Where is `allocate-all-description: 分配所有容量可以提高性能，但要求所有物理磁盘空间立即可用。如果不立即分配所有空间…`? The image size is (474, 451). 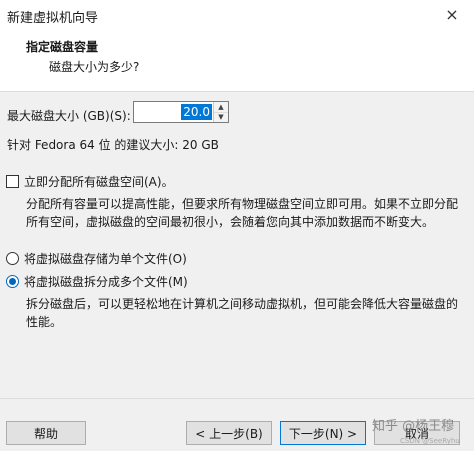
allocate-all-description: 分配所有容量可以提高性能，但要求所有物理磁盘空间立即可用。如果不立即分配所有空间… is located at coordinates (242, 213).